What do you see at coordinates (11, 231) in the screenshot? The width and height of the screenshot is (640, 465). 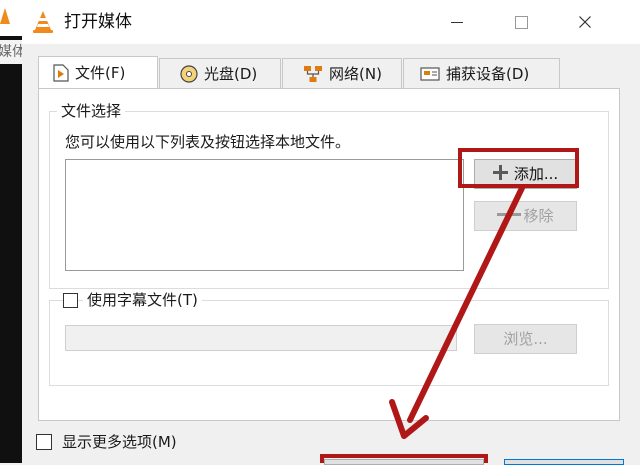 I see `background-app-strip: 媒体` at bounding box center [11, 231].